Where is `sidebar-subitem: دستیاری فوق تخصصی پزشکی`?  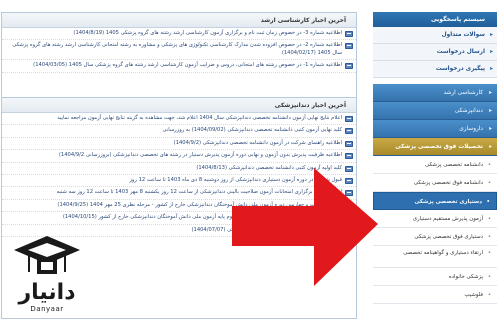 sidebar-subitem: دستیاری فوق تخصصی پزشکی is located at coordinates (435, 237).